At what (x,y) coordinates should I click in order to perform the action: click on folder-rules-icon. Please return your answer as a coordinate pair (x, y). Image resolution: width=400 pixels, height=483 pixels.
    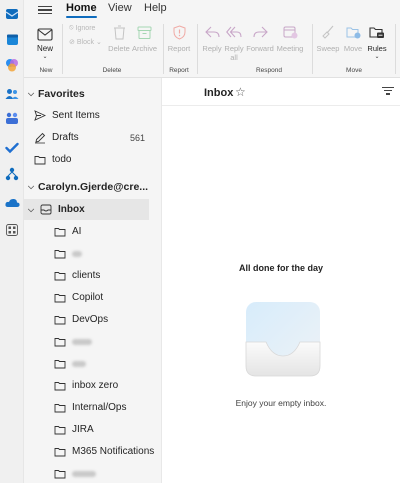
    Looking at the image, I should click on (377, 32).